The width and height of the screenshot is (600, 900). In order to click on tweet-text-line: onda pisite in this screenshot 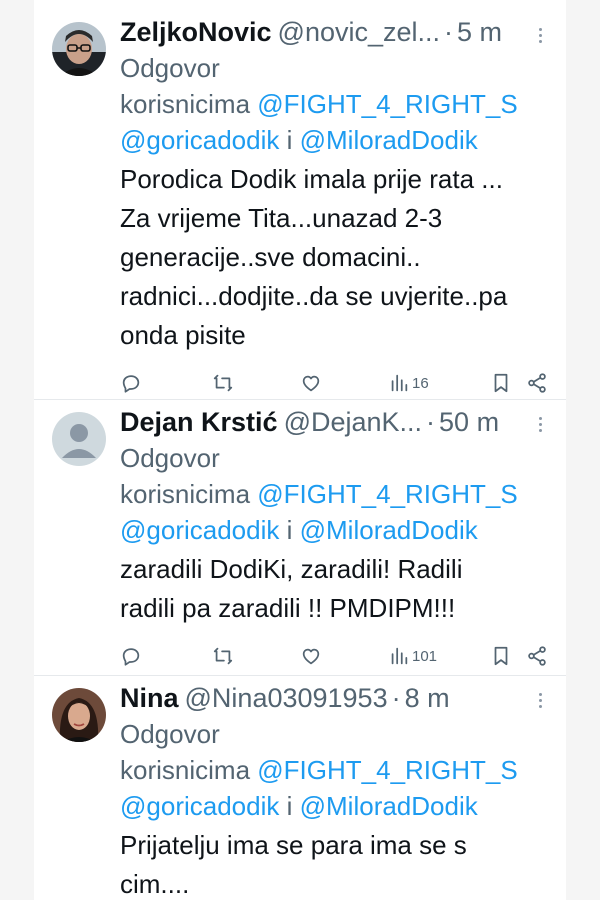, I will do `click(183, 335)`.